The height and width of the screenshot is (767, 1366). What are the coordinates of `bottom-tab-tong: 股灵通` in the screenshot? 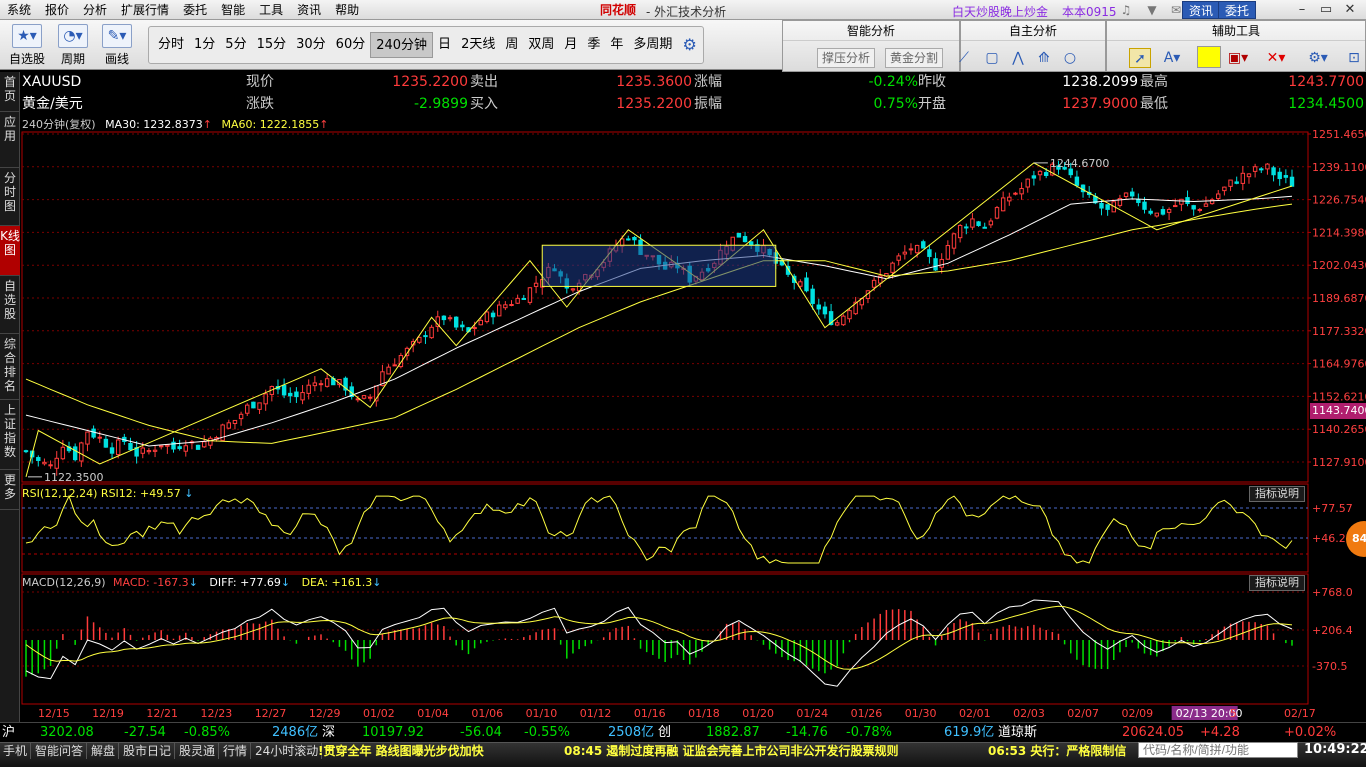 It's located at (198, 751).